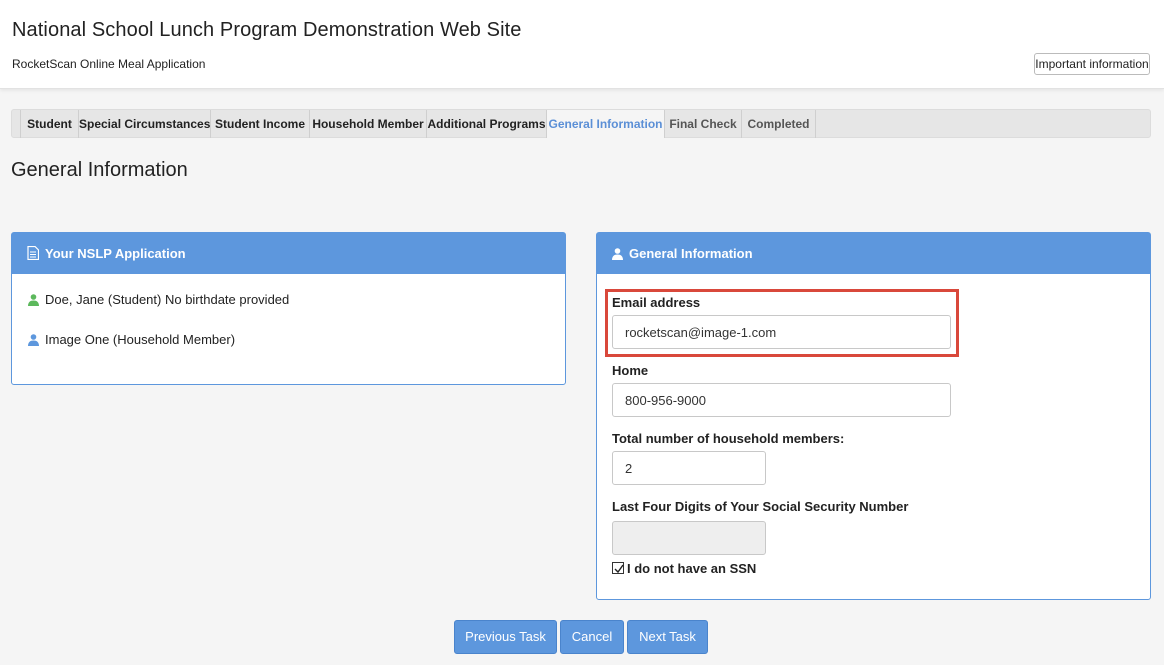 This screenshot has width=1164, height=665. I want to click on tab-additional-programs: Additional Programs, so click(487, 124).